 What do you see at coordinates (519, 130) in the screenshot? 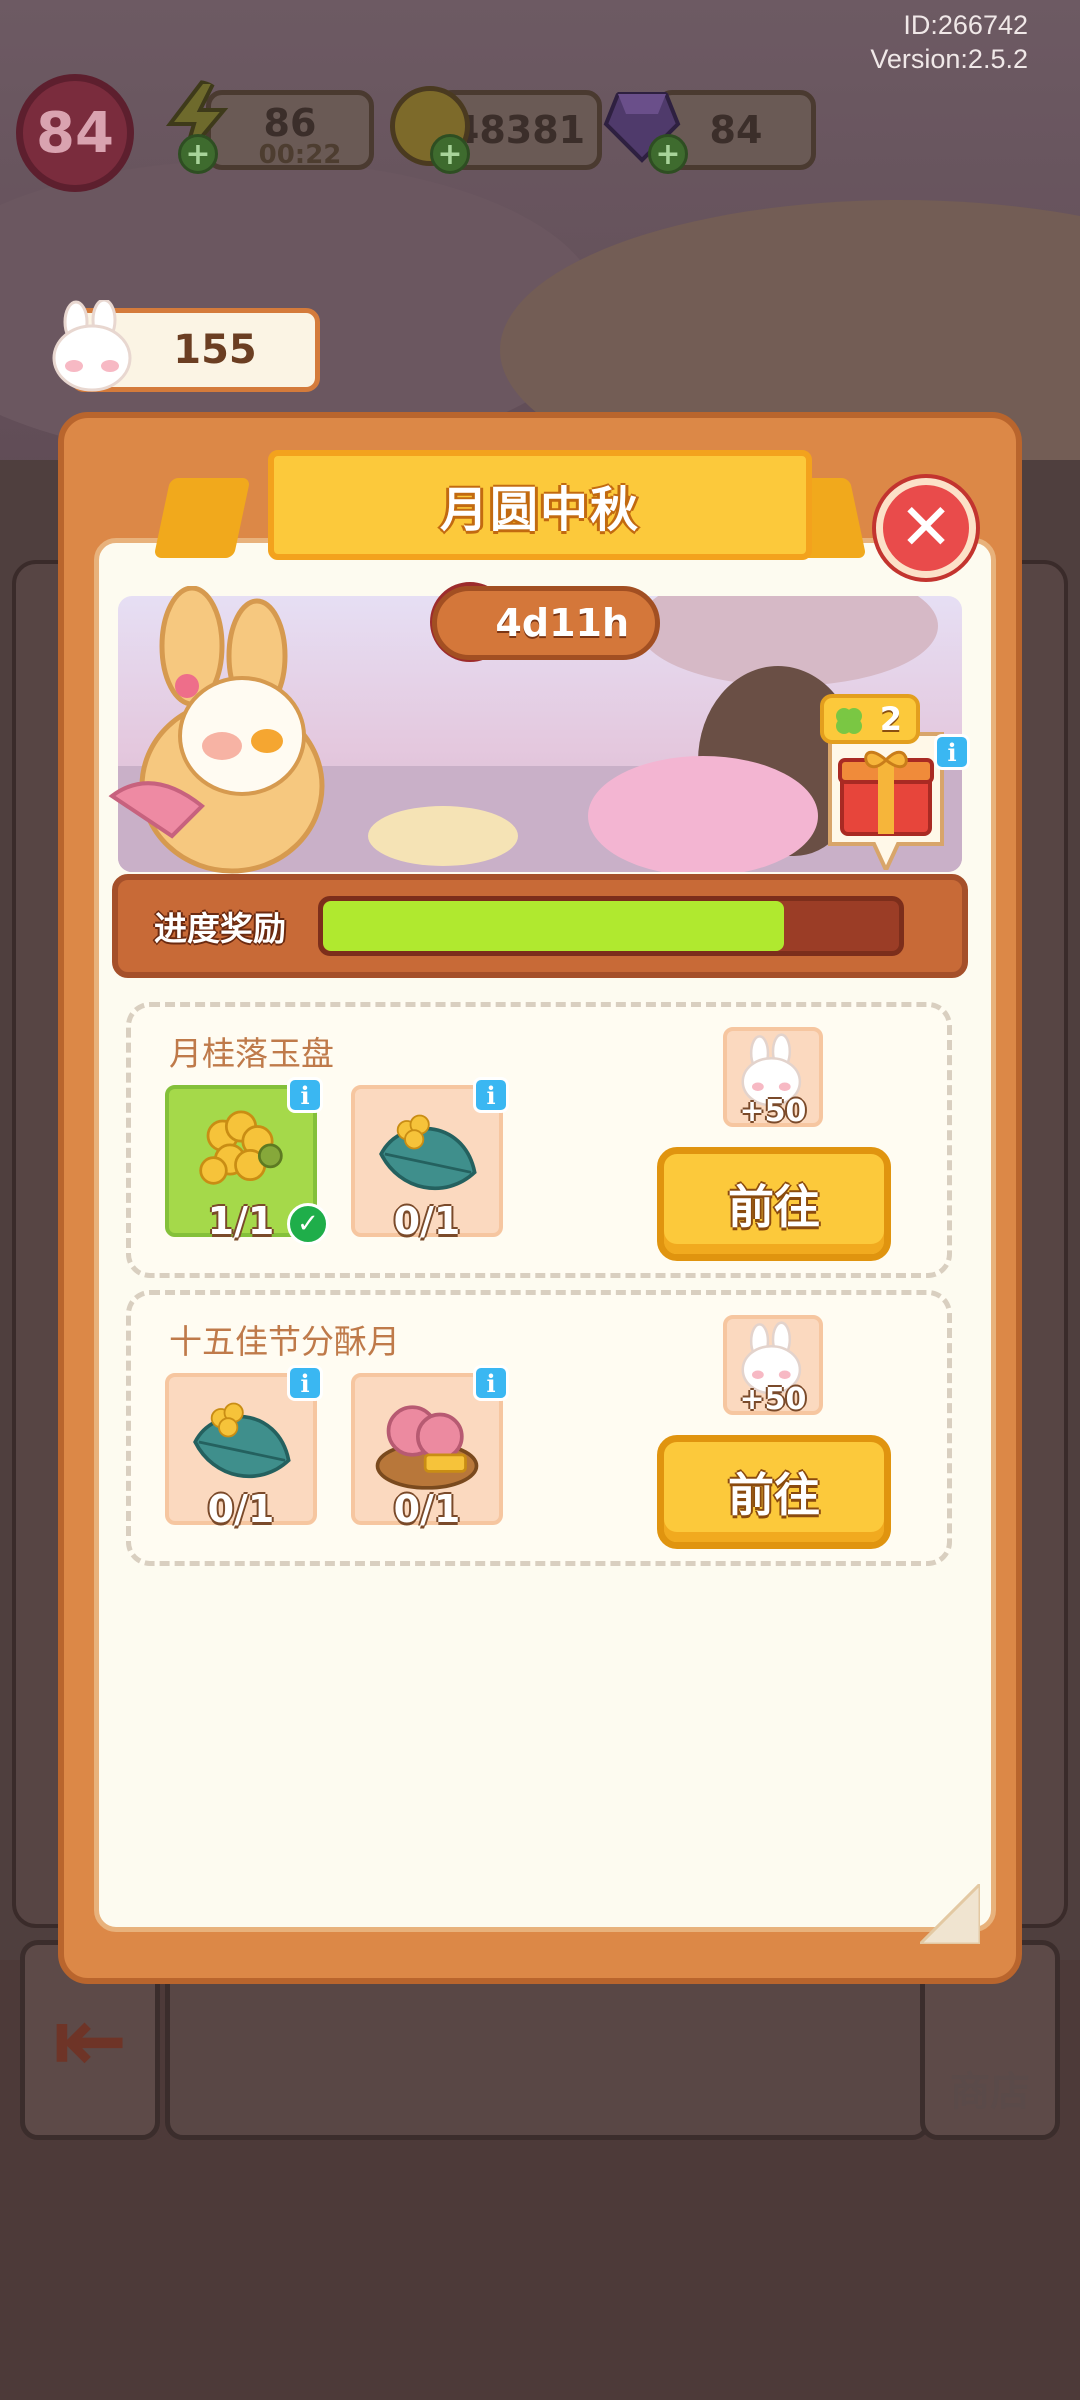
I see `coin-value: 48381` at bounding box center [519, 130].